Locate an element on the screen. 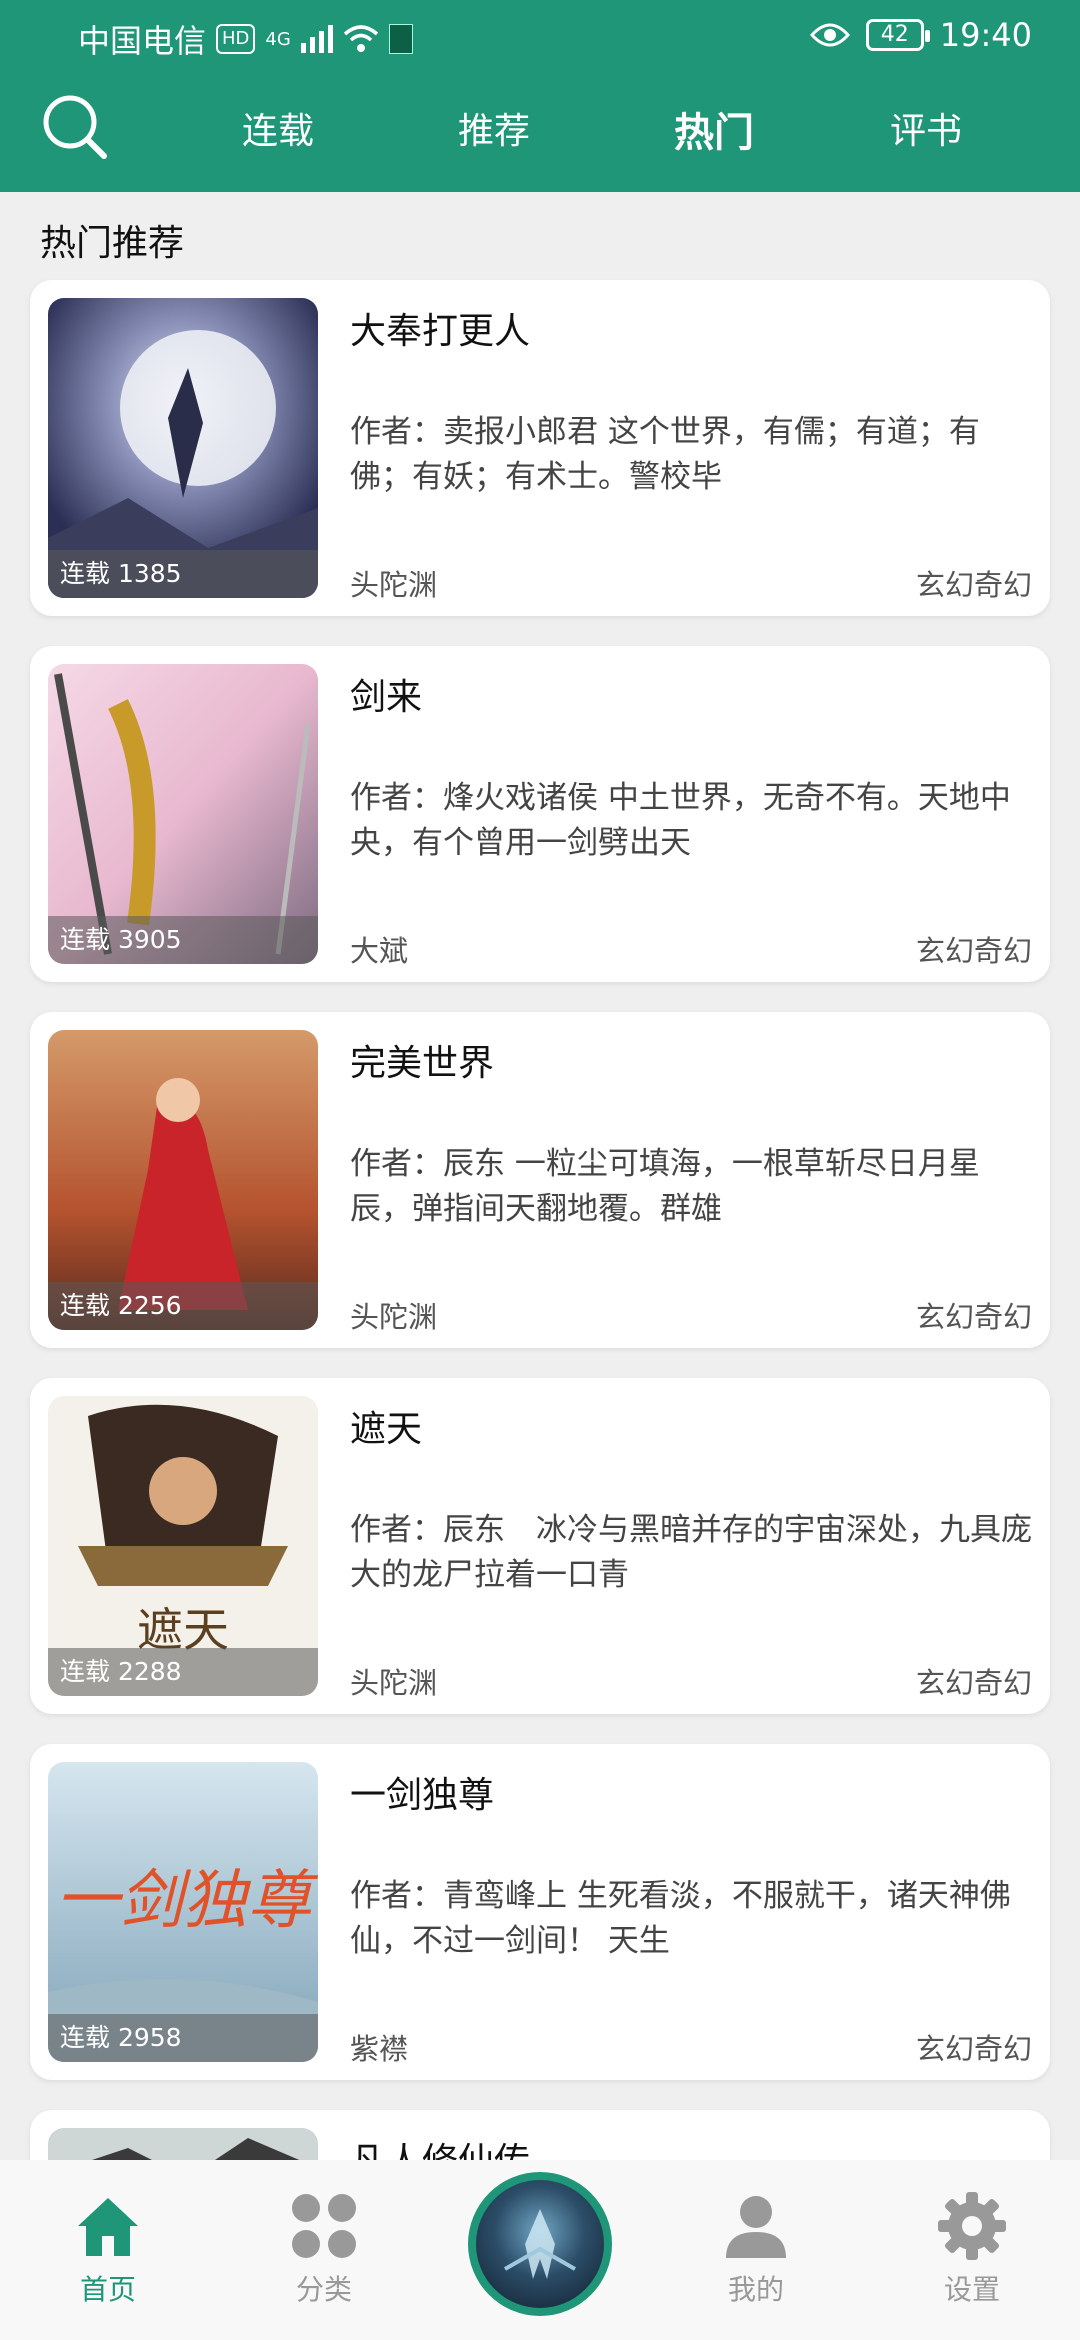 The image size is (1080, 2340). svg-text: 一剑独尊 is located at coordinates (186, 1901).